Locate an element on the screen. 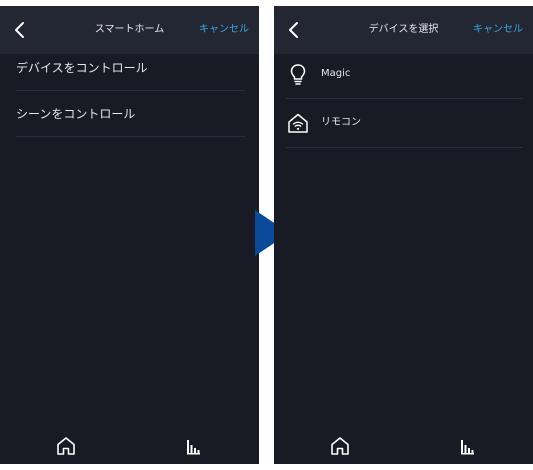  device-label: リモコン is located at coordinates (341, 122).